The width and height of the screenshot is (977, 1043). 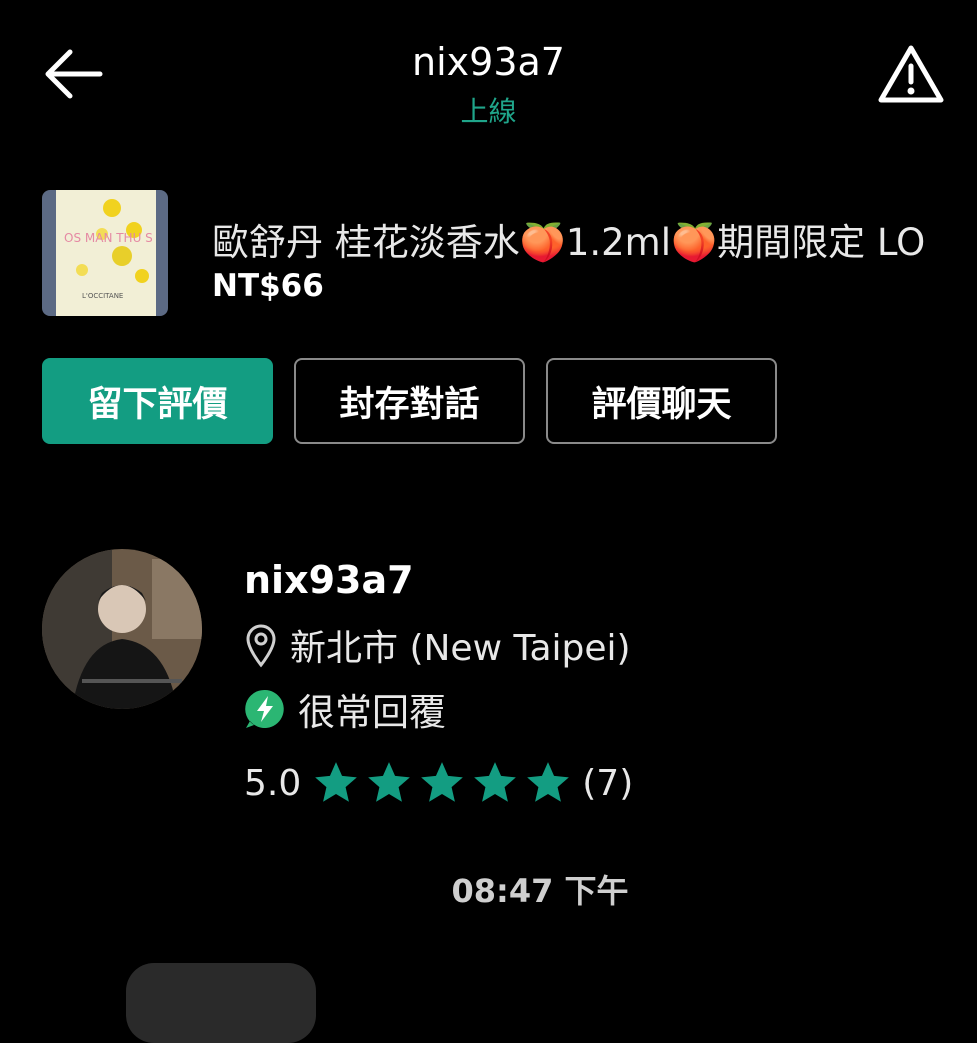 What do you see at coordinates (268, 286) in the screenshot?
I see `listing-price: NT$66` at bounding box center [268, 286].